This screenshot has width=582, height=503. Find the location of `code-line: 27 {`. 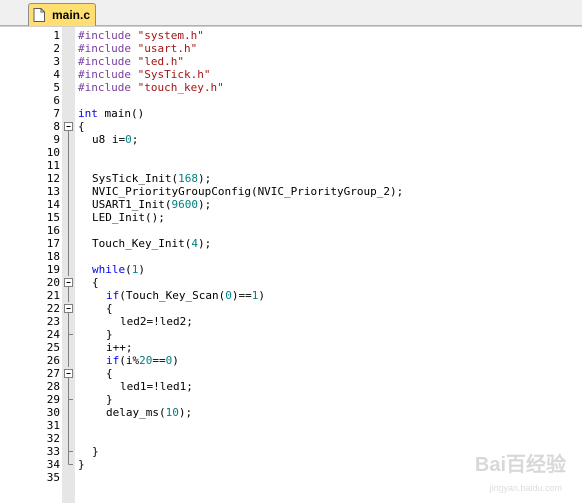

code-line: 27 { is located at coordinates (291, 373).